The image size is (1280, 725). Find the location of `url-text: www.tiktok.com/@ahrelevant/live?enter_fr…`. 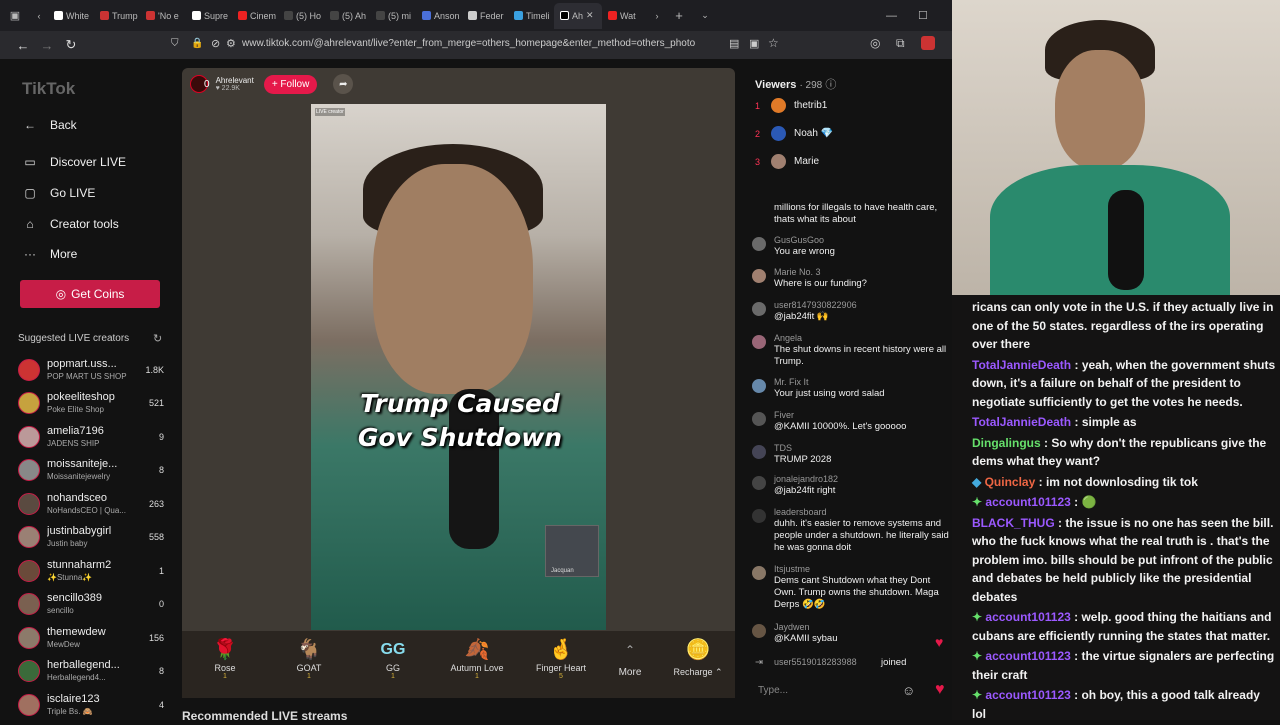

url-text: www.tiktok.com/@ahrelevant/live?enter_fr… is located at coordinates (468, 43).